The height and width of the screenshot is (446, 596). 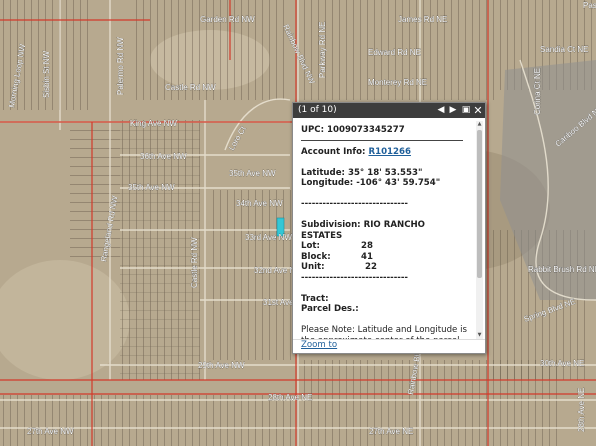 I want to click on road-label: King Ave NW, so click(x=153, y=123).